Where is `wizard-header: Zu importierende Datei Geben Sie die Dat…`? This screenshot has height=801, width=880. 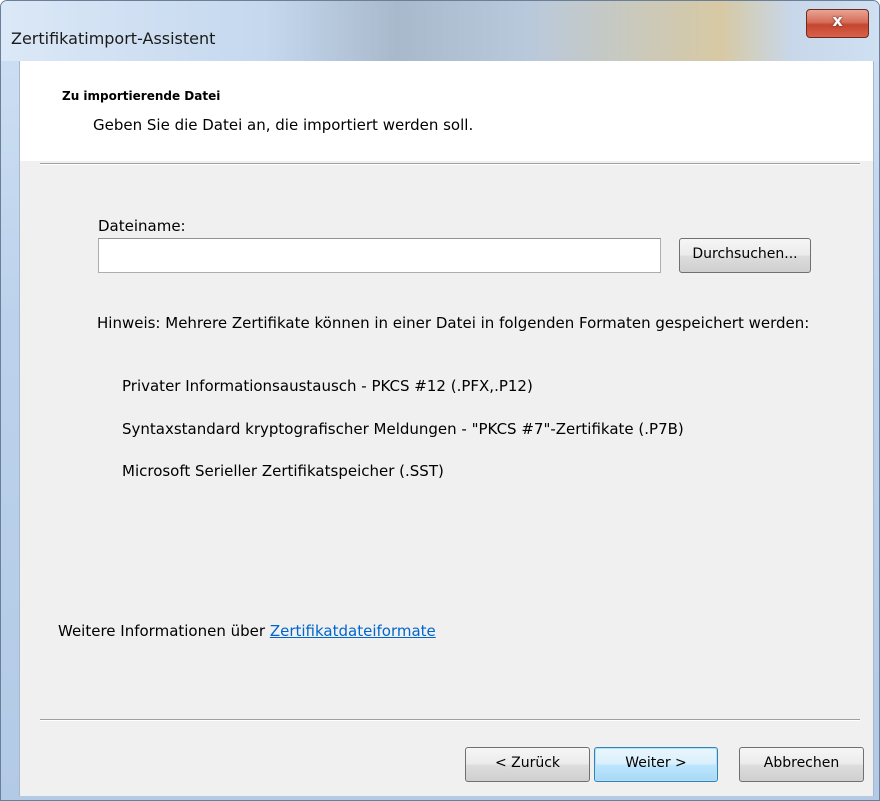 wizard-header: Zu importierende Datei Geben Sie die Dat… is located at coordinates (446, 111).